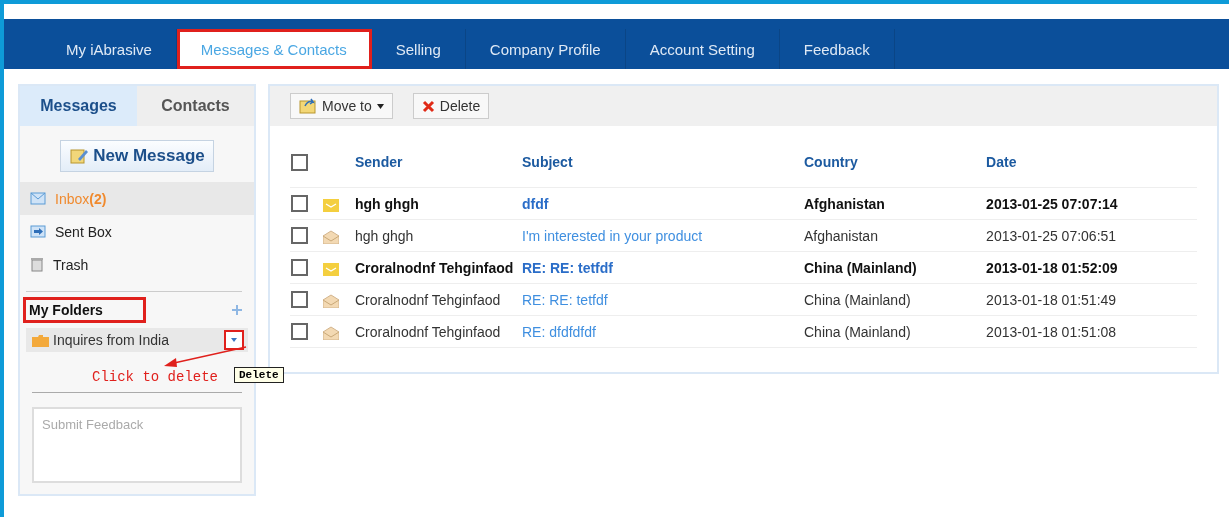 Image resolution: width=1229 pixels, height=517 pixels. Describe the element at coordinates (1091, 166) in the screenshot. I see `column-header: Date` at that location.